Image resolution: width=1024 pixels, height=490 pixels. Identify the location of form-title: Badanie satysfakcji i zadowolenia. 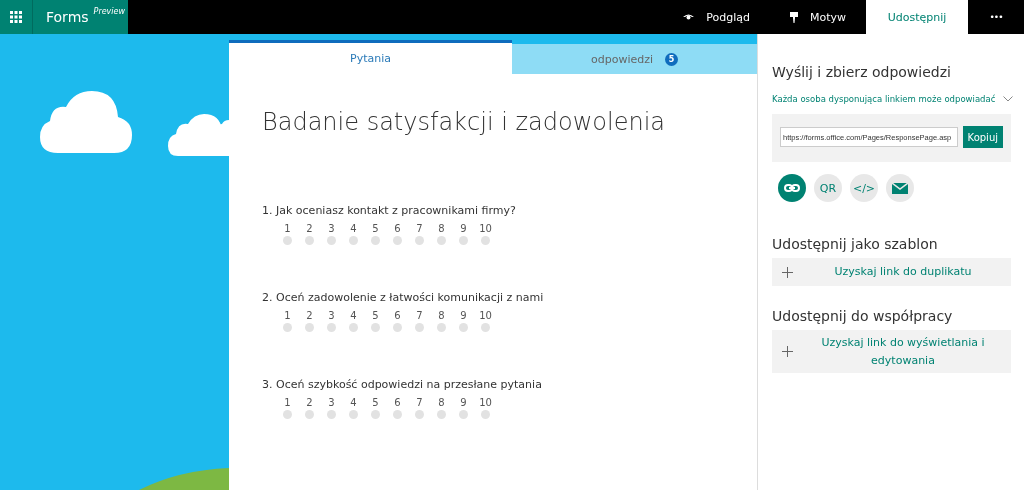
(464, 122).